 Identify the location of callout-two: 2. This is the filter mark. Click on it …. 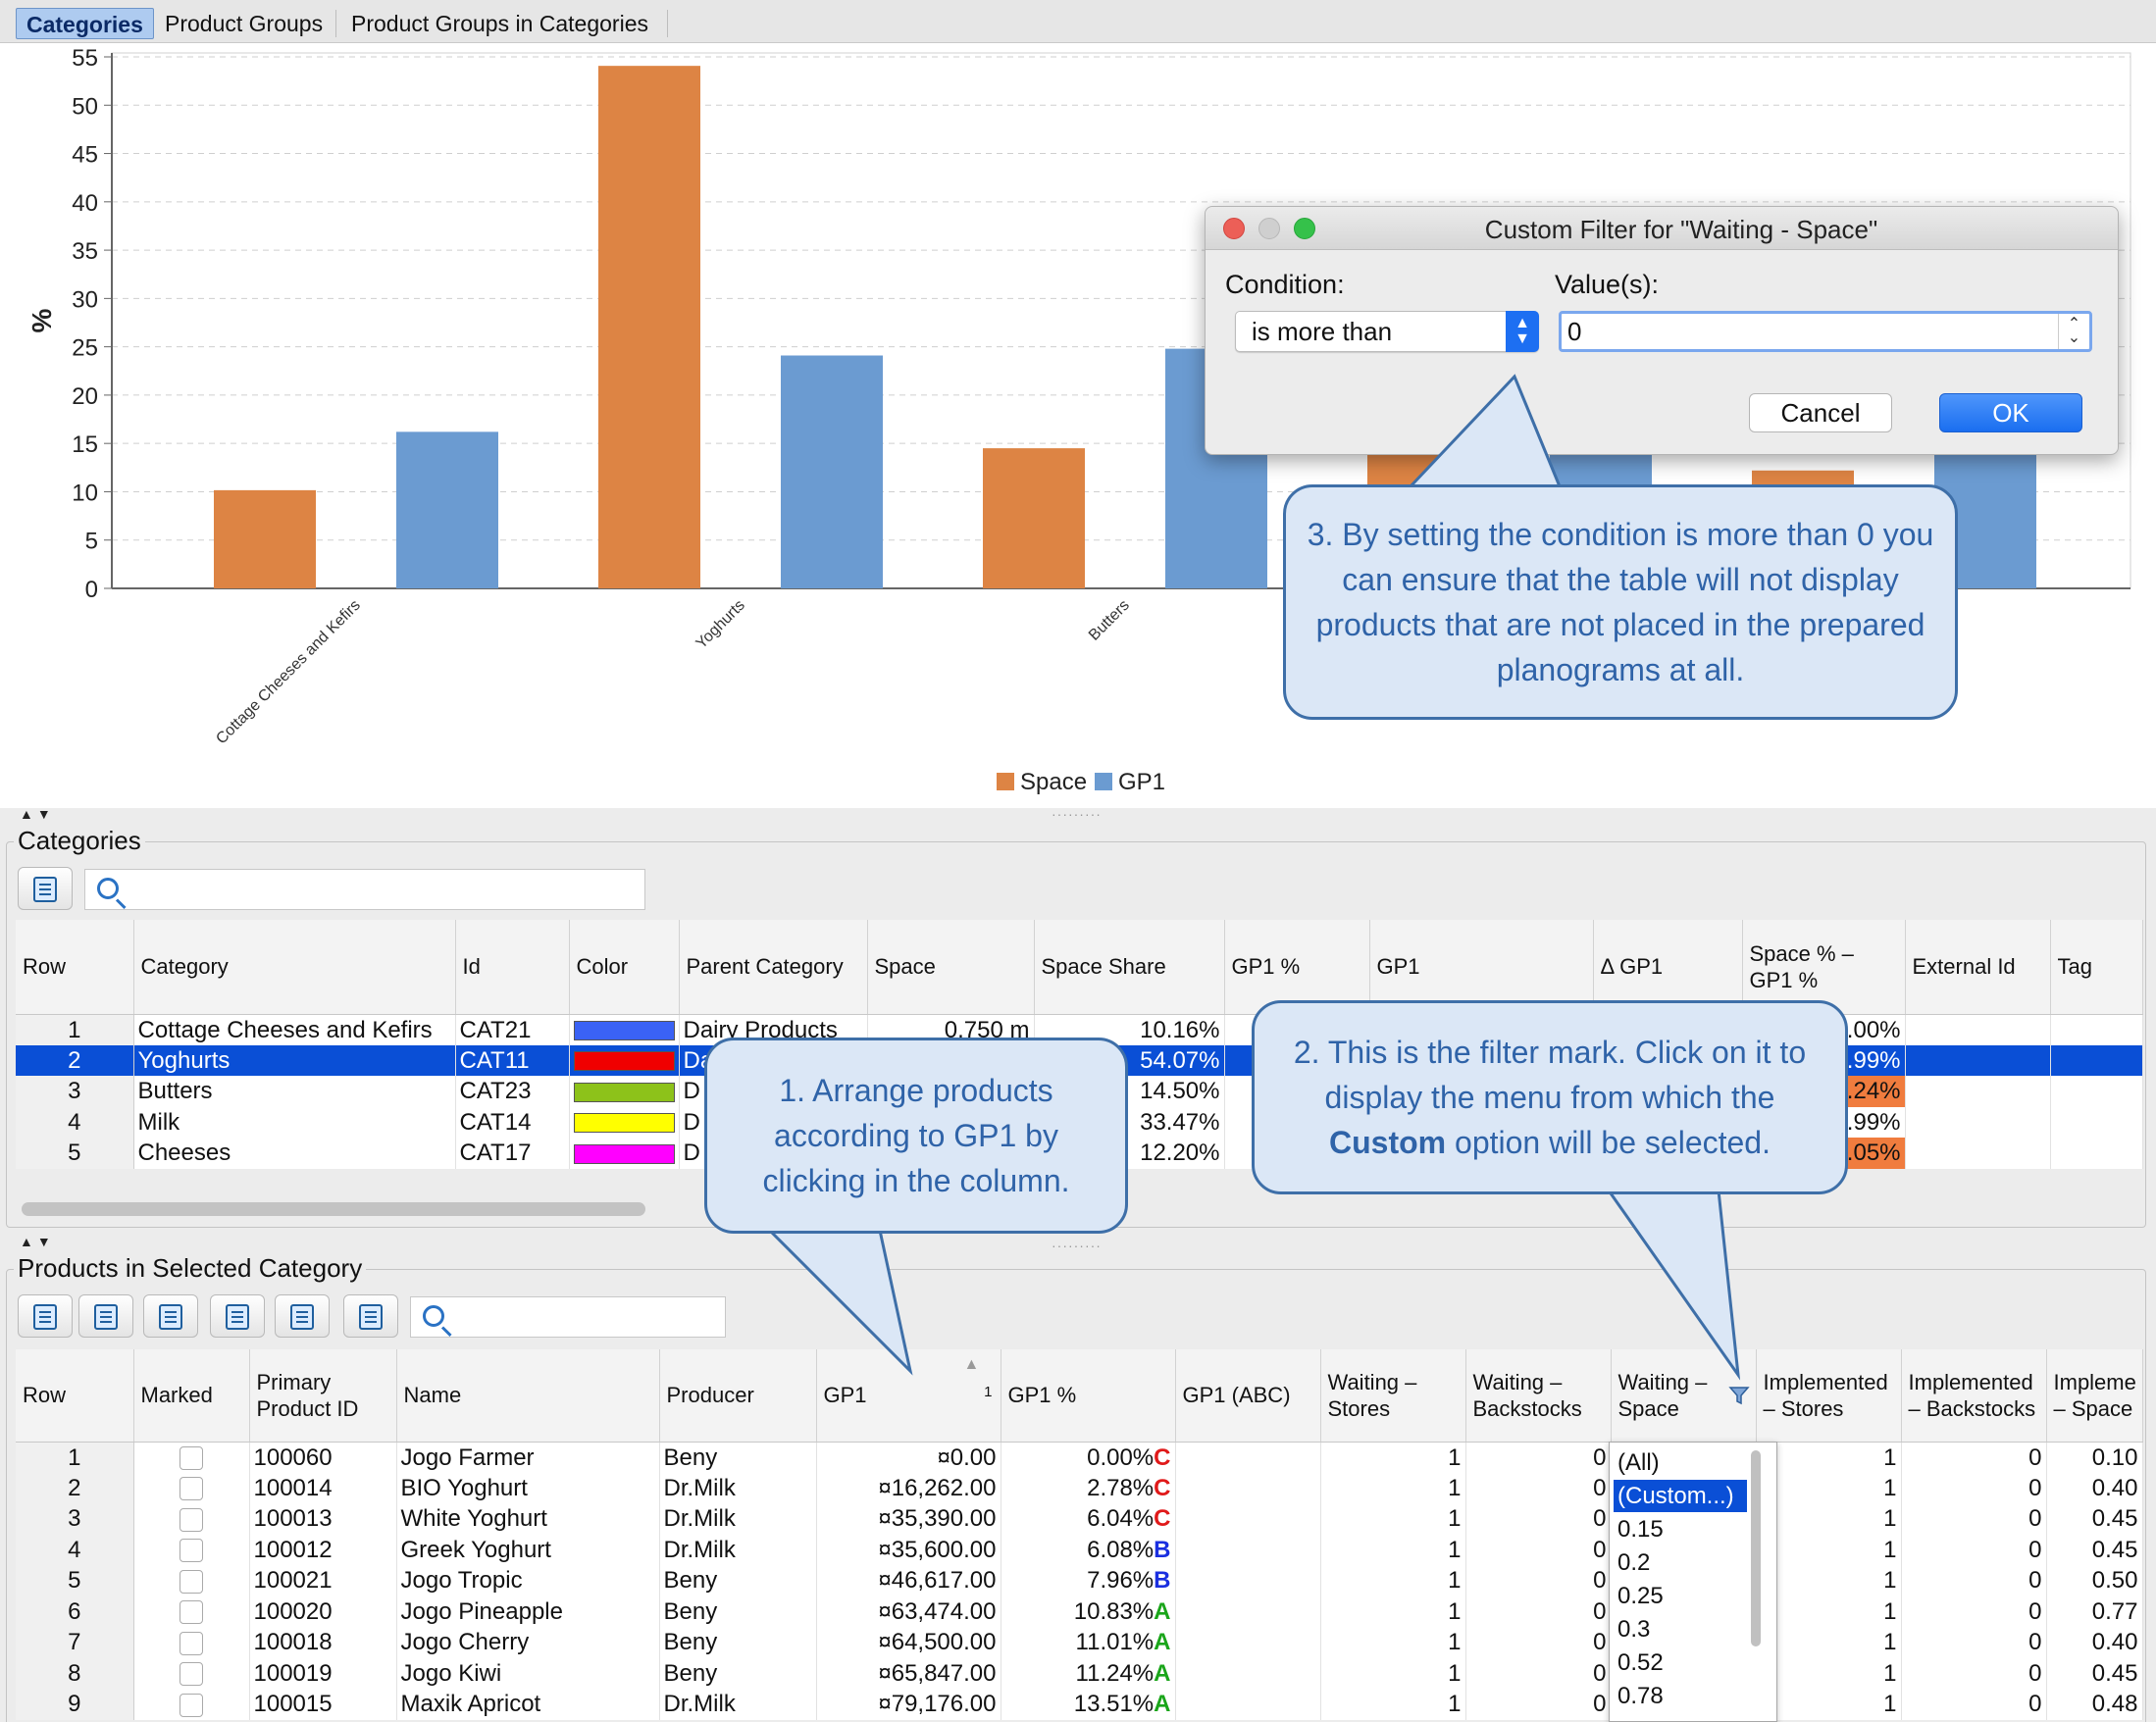
(1550, 1097).